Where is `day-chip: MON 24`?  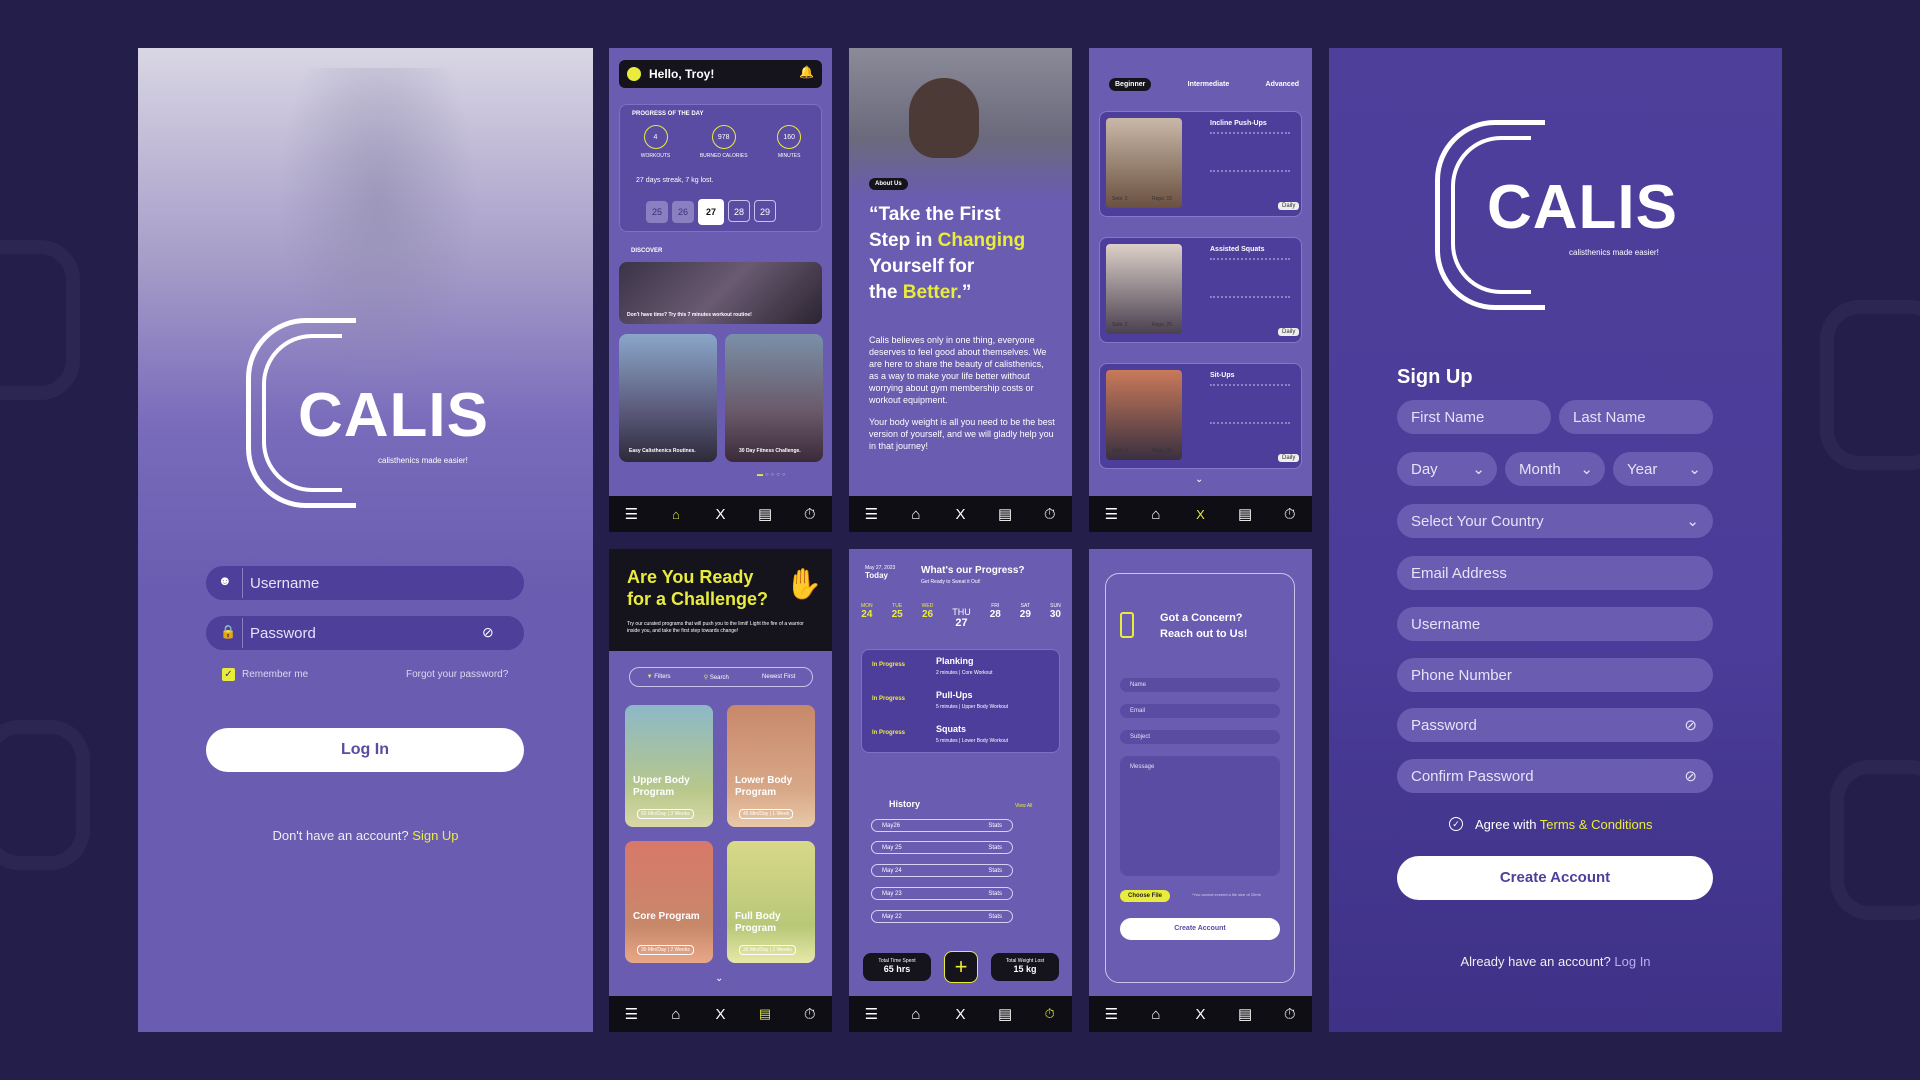
day-chip: MON 24 is located at coordinates (867, 616).